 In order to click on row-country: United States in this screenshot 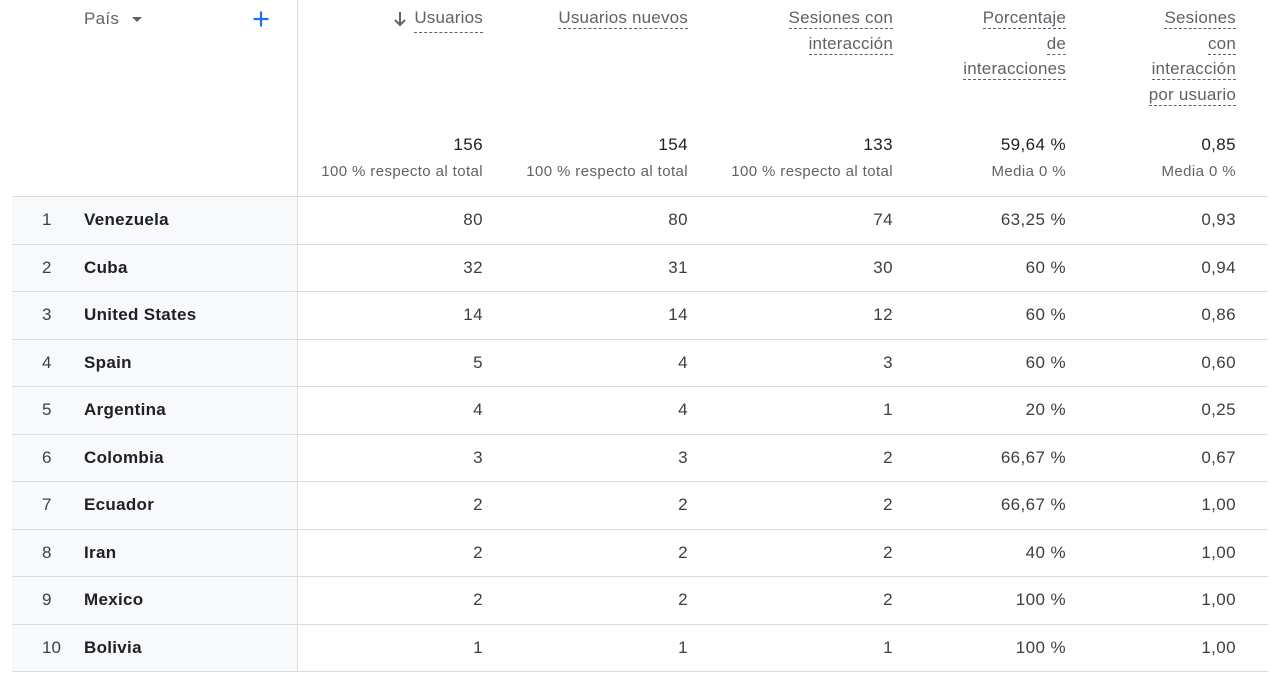, I will do `click(140, 314)`.